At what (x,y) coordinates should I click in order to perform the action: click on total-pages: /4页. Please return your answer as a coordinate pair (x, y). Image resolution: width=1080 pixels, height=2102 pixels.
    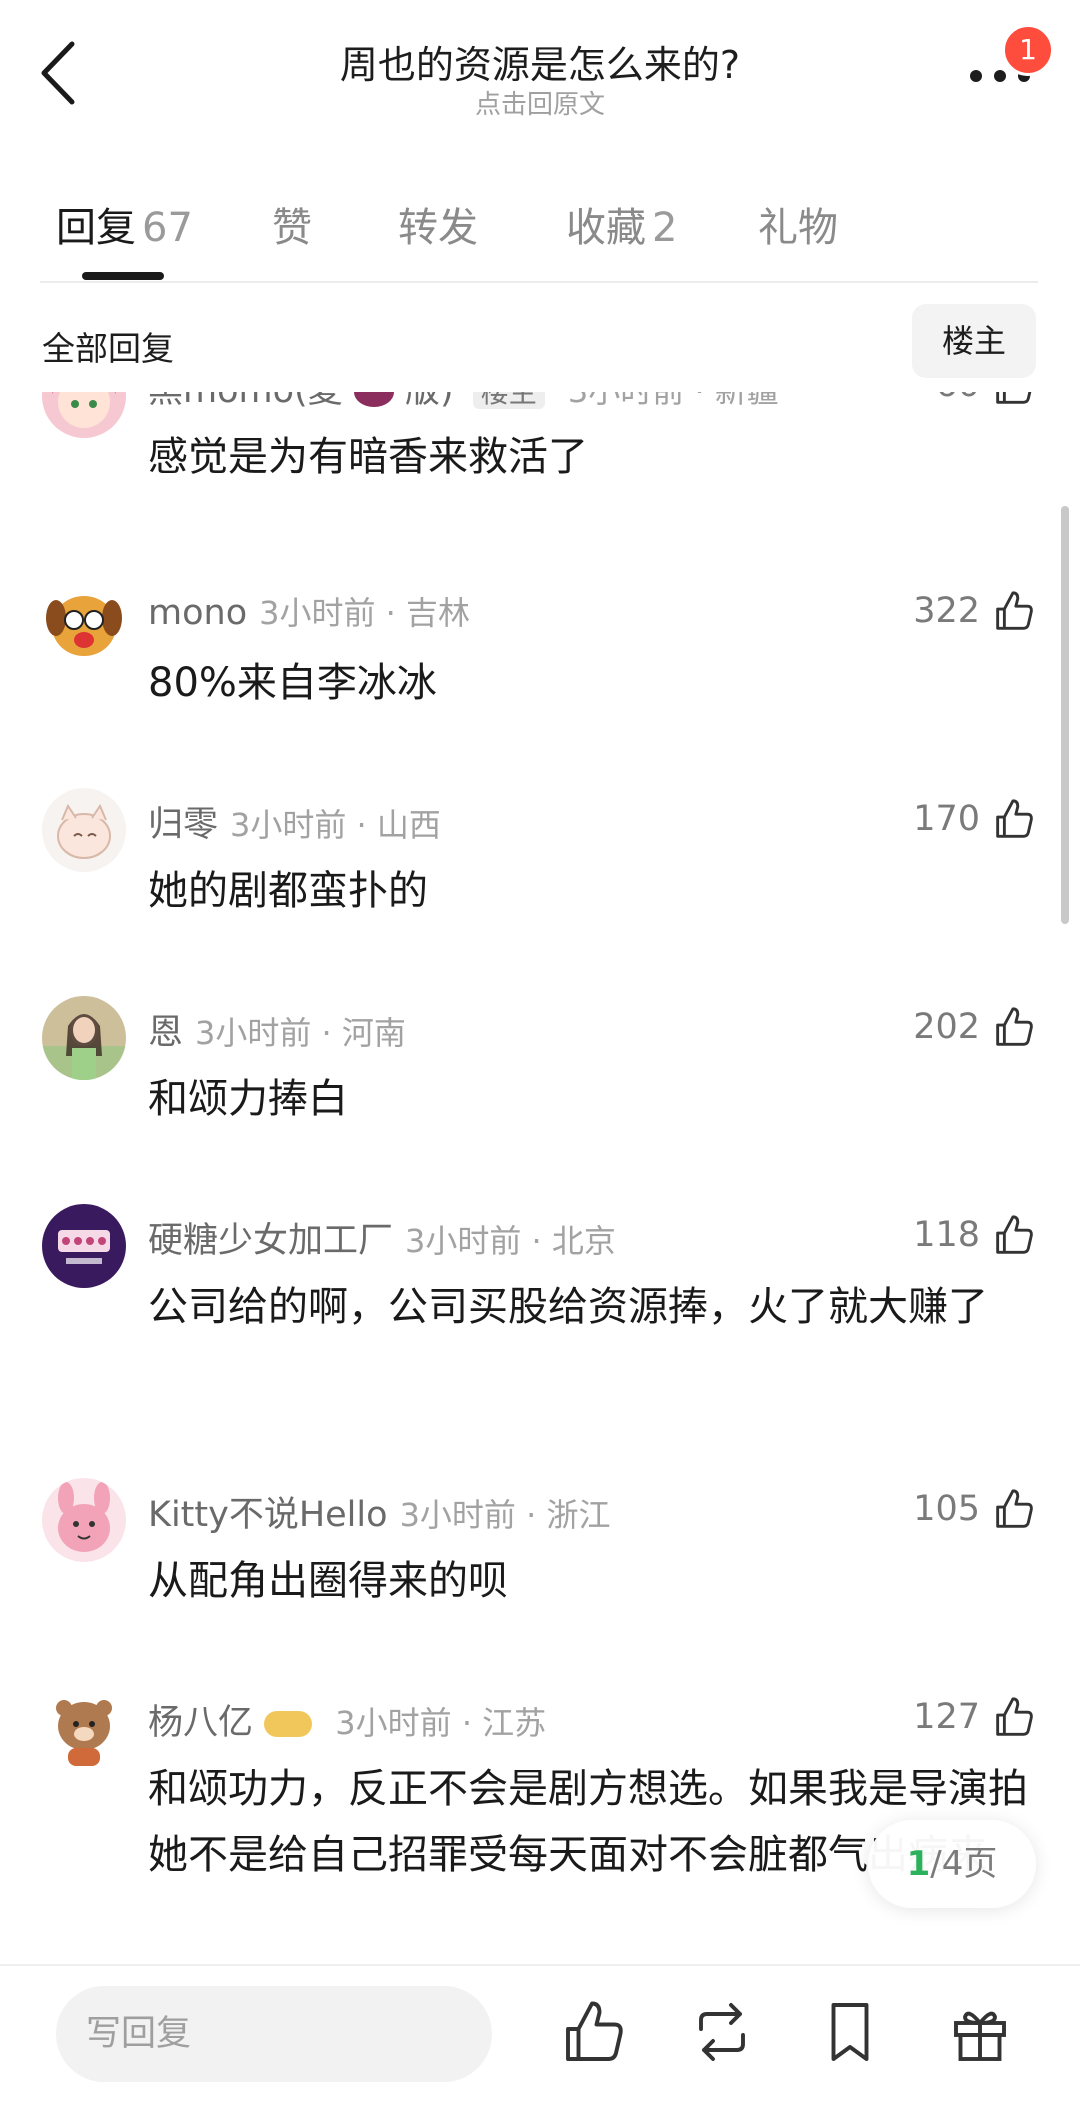
    Looking at the image, I should click on (964, 1864).